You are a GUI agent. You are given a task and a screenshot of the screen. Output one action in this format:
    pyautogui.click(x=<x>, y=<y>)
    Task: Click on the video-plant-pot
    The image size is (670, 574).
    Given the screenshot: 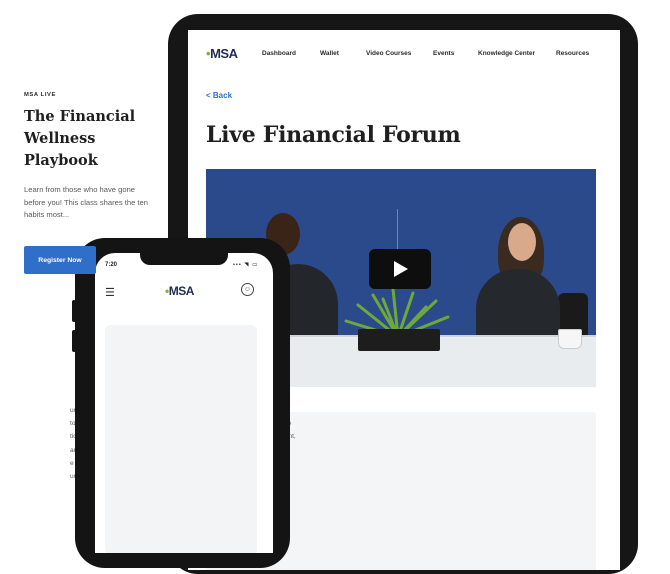 What is the action you would take?
    pyautogui.click(x=399, y=340)
    